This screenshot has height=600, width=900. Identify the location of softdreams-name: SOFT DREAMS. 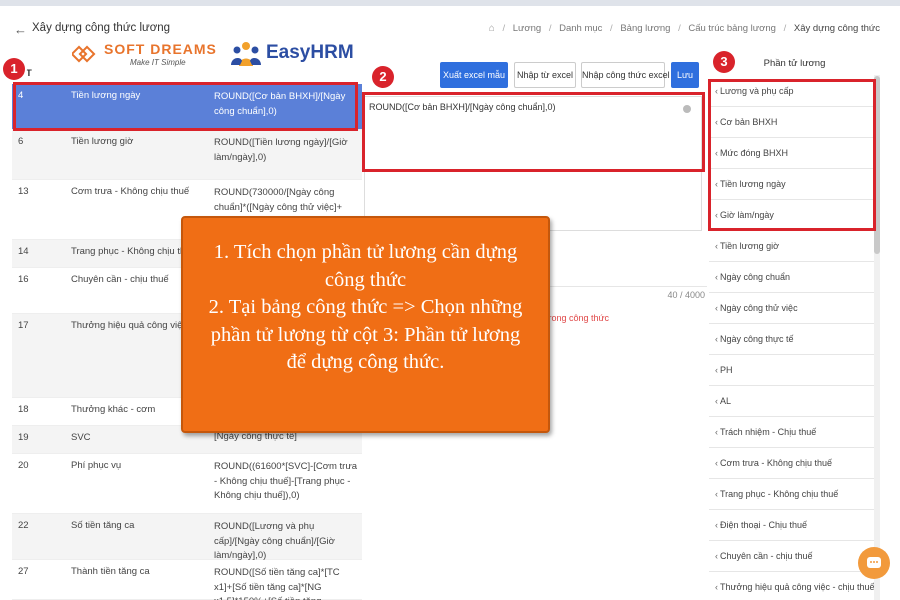
(160, 49).